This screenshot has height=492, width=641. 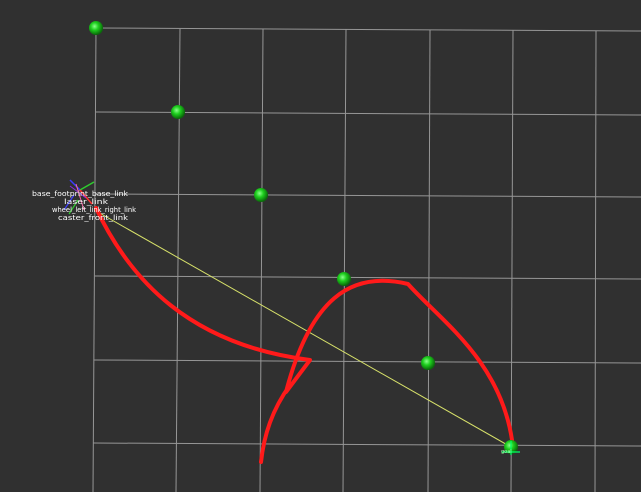 I want to click on frame-label-caster: caster_front_link, so click(x=93, y=218).